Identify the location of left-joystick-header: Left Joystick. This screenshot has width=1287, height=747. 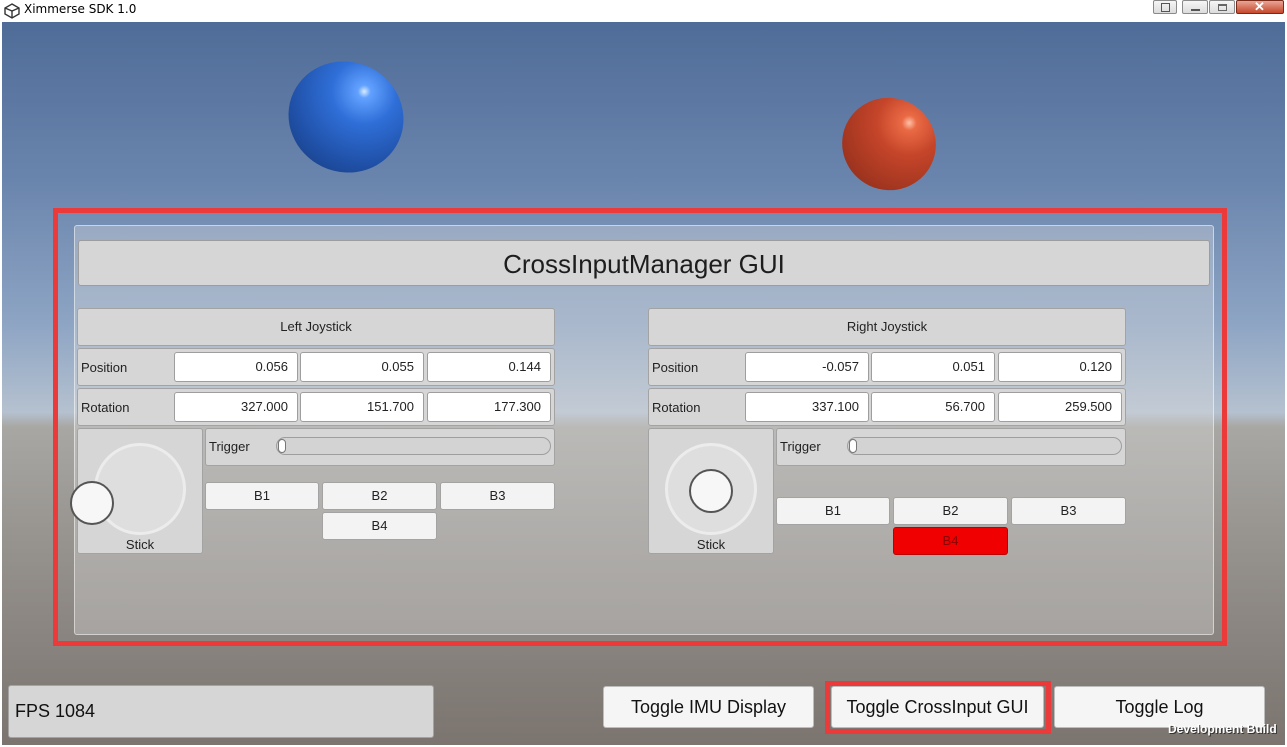
(316, 327).